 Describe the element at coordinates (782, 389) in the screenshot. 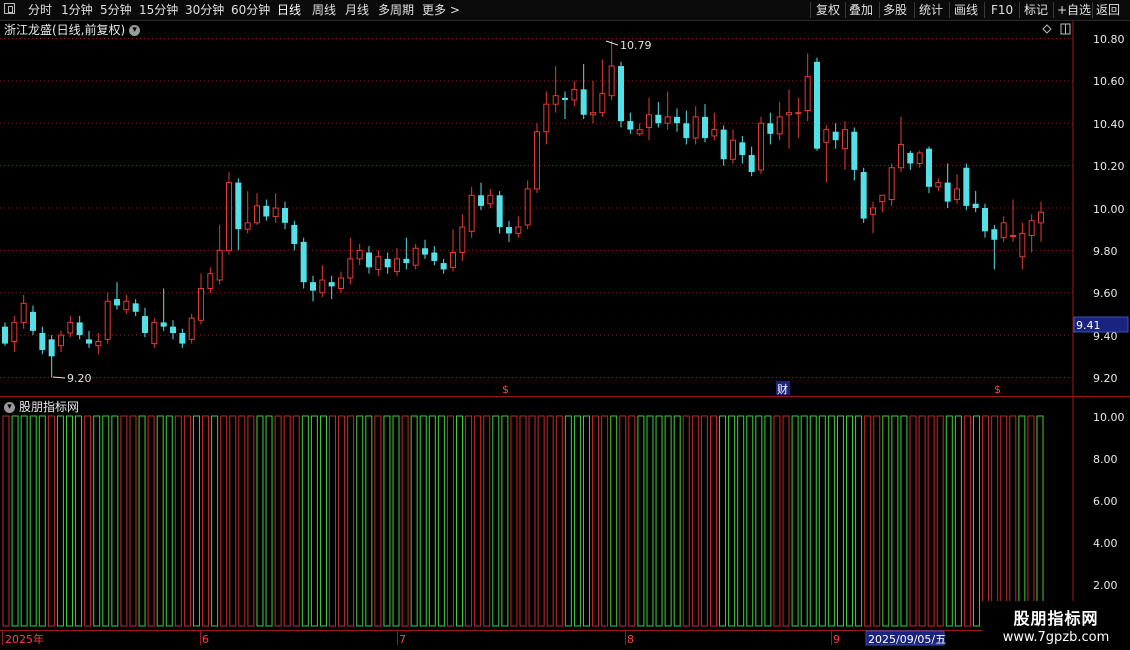

I see `financial-report-marker: 财` at that location.